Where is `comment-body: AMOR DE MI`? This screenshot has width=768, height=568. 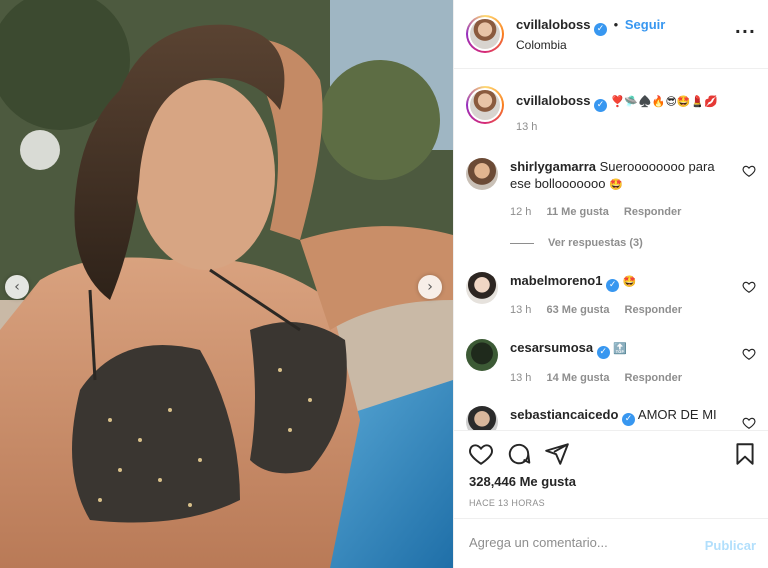 comment-body: AMOR DE MI is located at coordinates (677, 414).